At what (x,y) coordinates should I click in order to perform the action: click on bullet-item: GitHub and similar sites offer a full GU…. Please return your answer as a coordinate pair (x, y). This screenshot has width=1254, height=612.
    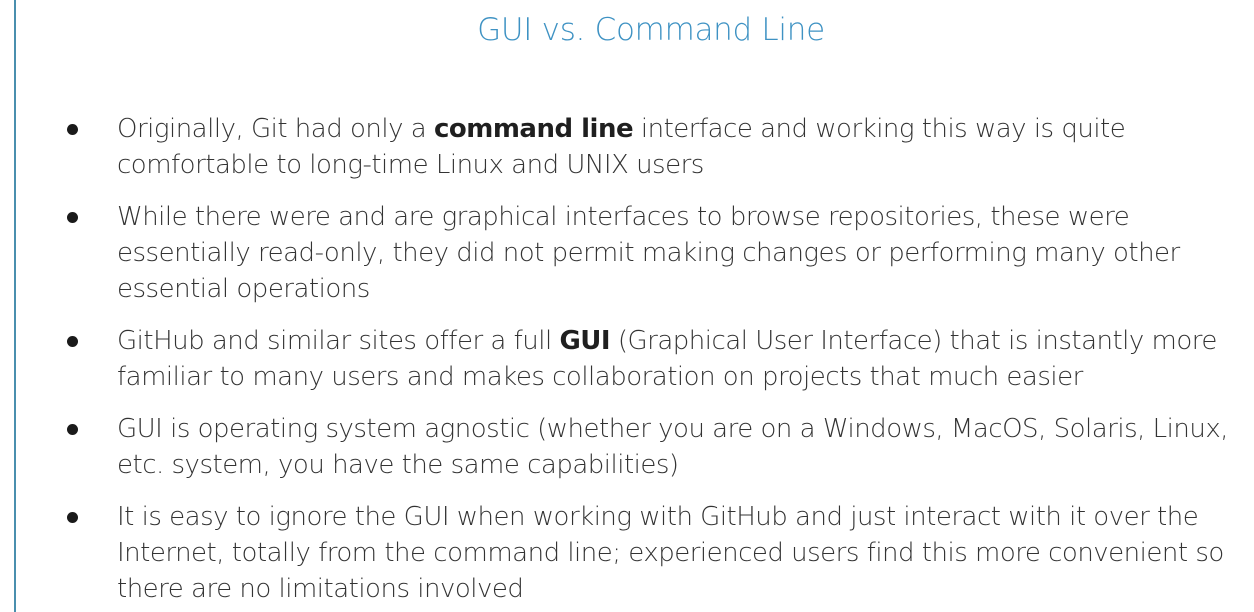
    Looking at the image, I should click on (623, 359).